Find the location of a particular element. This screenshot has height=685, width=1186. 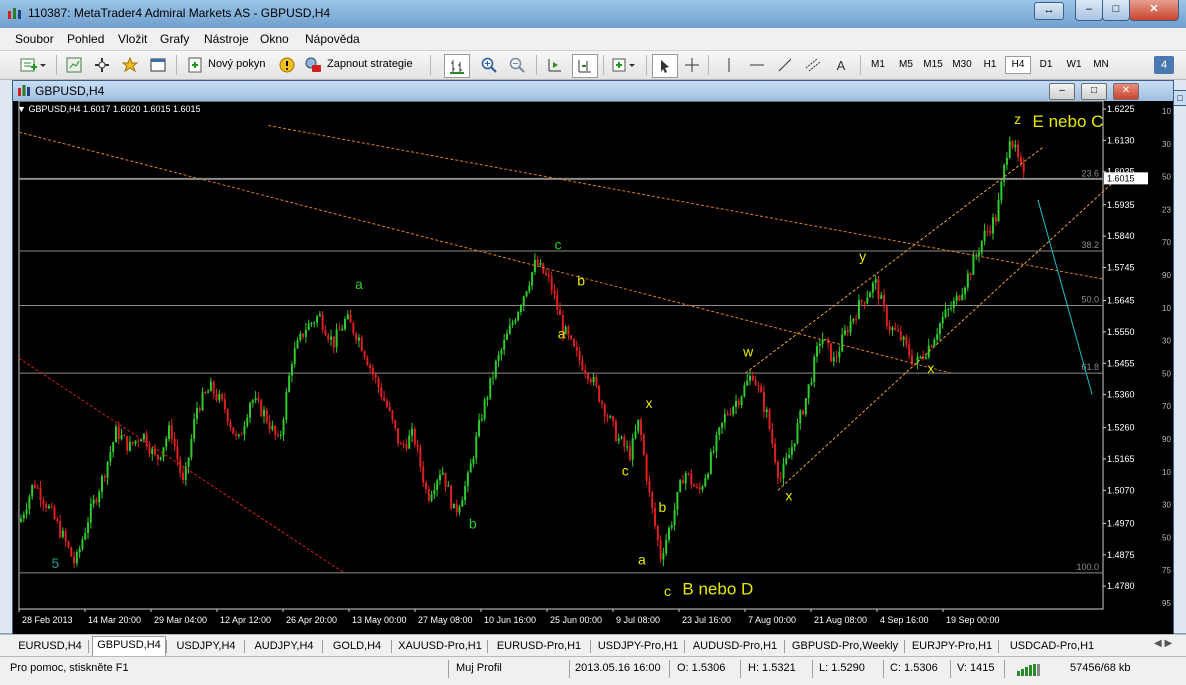

navigator-icon is located at coordinates (102, 65).